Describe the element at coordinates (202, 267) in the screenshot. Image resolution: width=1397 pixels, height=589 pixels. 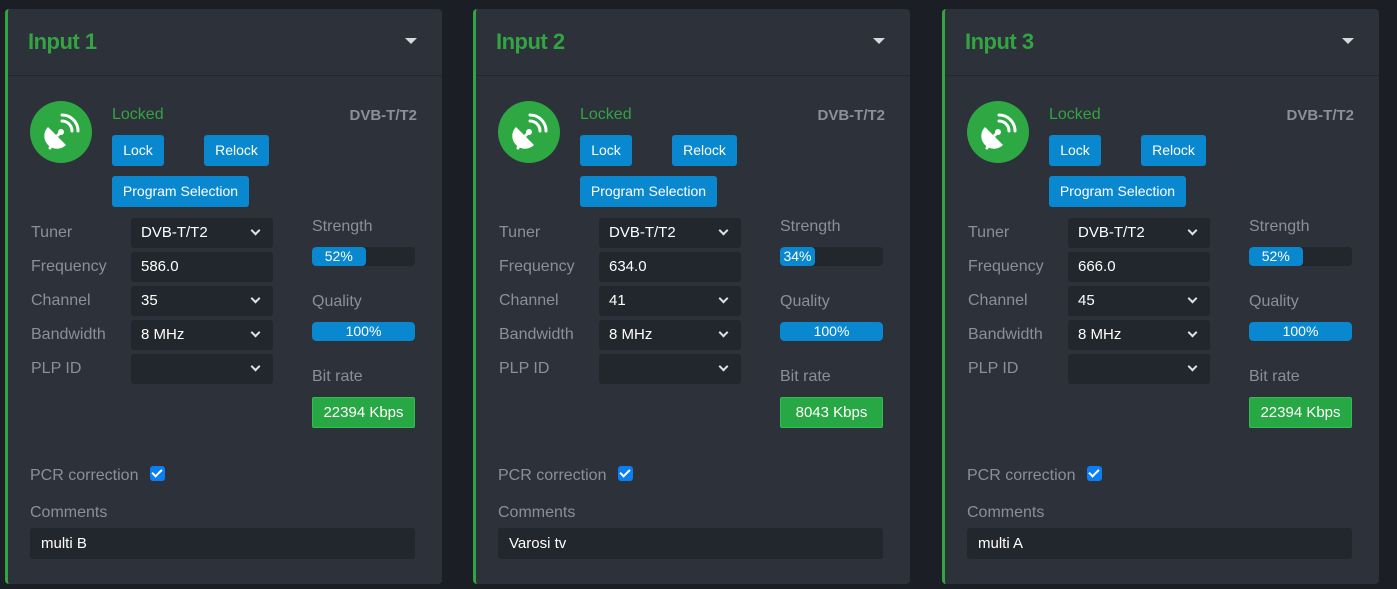
I see `frequency-input: 586.0` at that location.